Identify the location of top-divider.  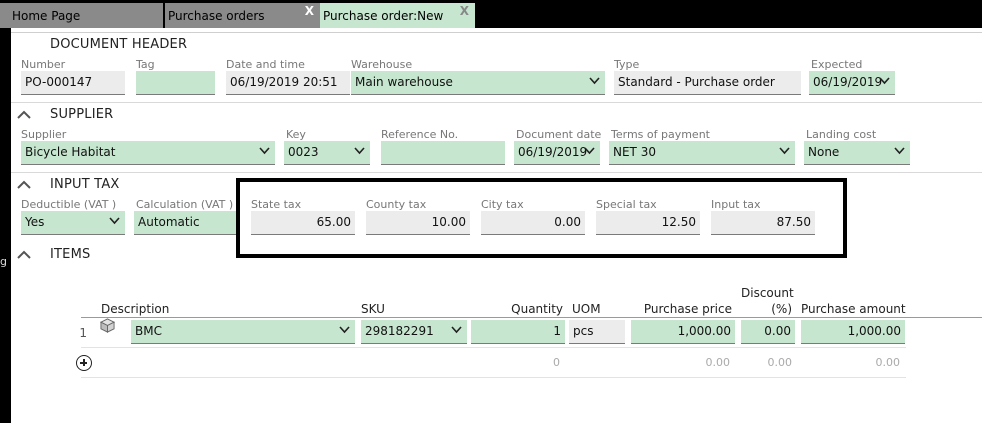
(496, 32).